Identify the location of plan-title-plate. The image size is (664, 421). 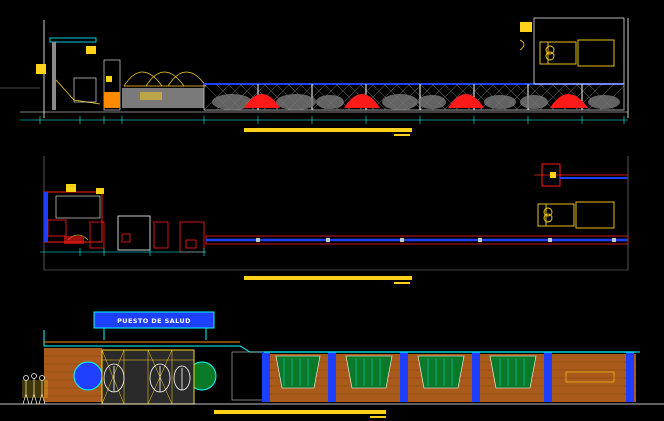
(328, 278).